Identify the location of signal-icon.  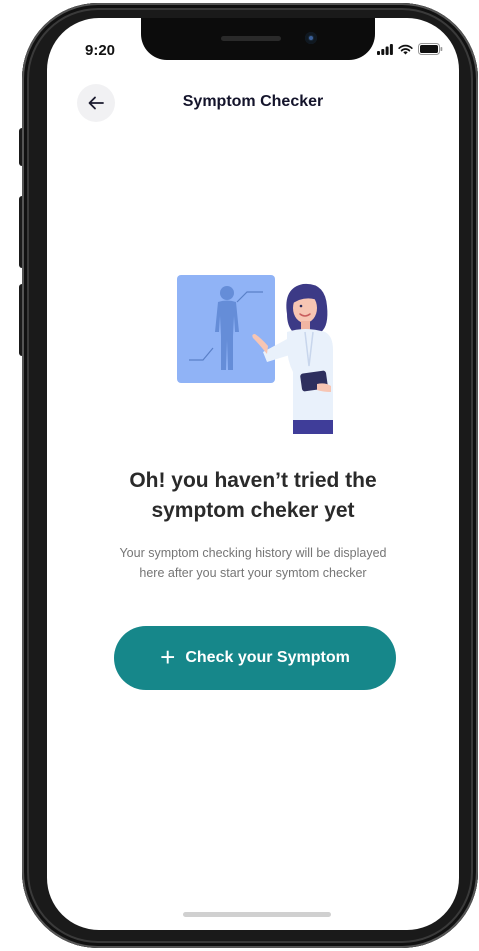
(385, 49).